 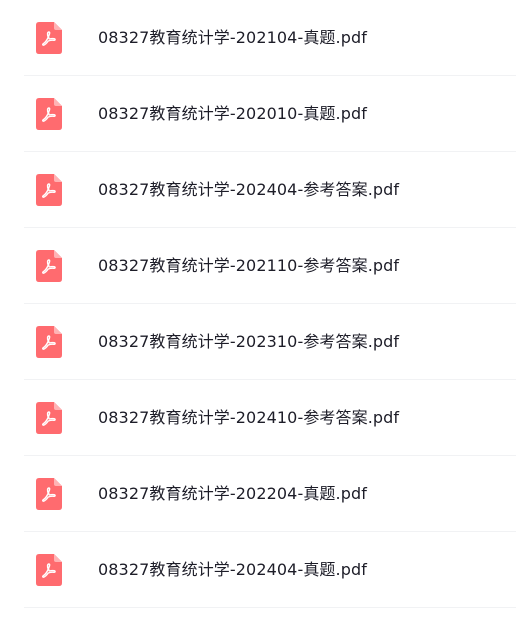 What do you see at coordinates (232, 569) in the screenshot?
I see `file-name: 08327教育统计学-202404-真题.pdf` at bounding box center [232, 569].